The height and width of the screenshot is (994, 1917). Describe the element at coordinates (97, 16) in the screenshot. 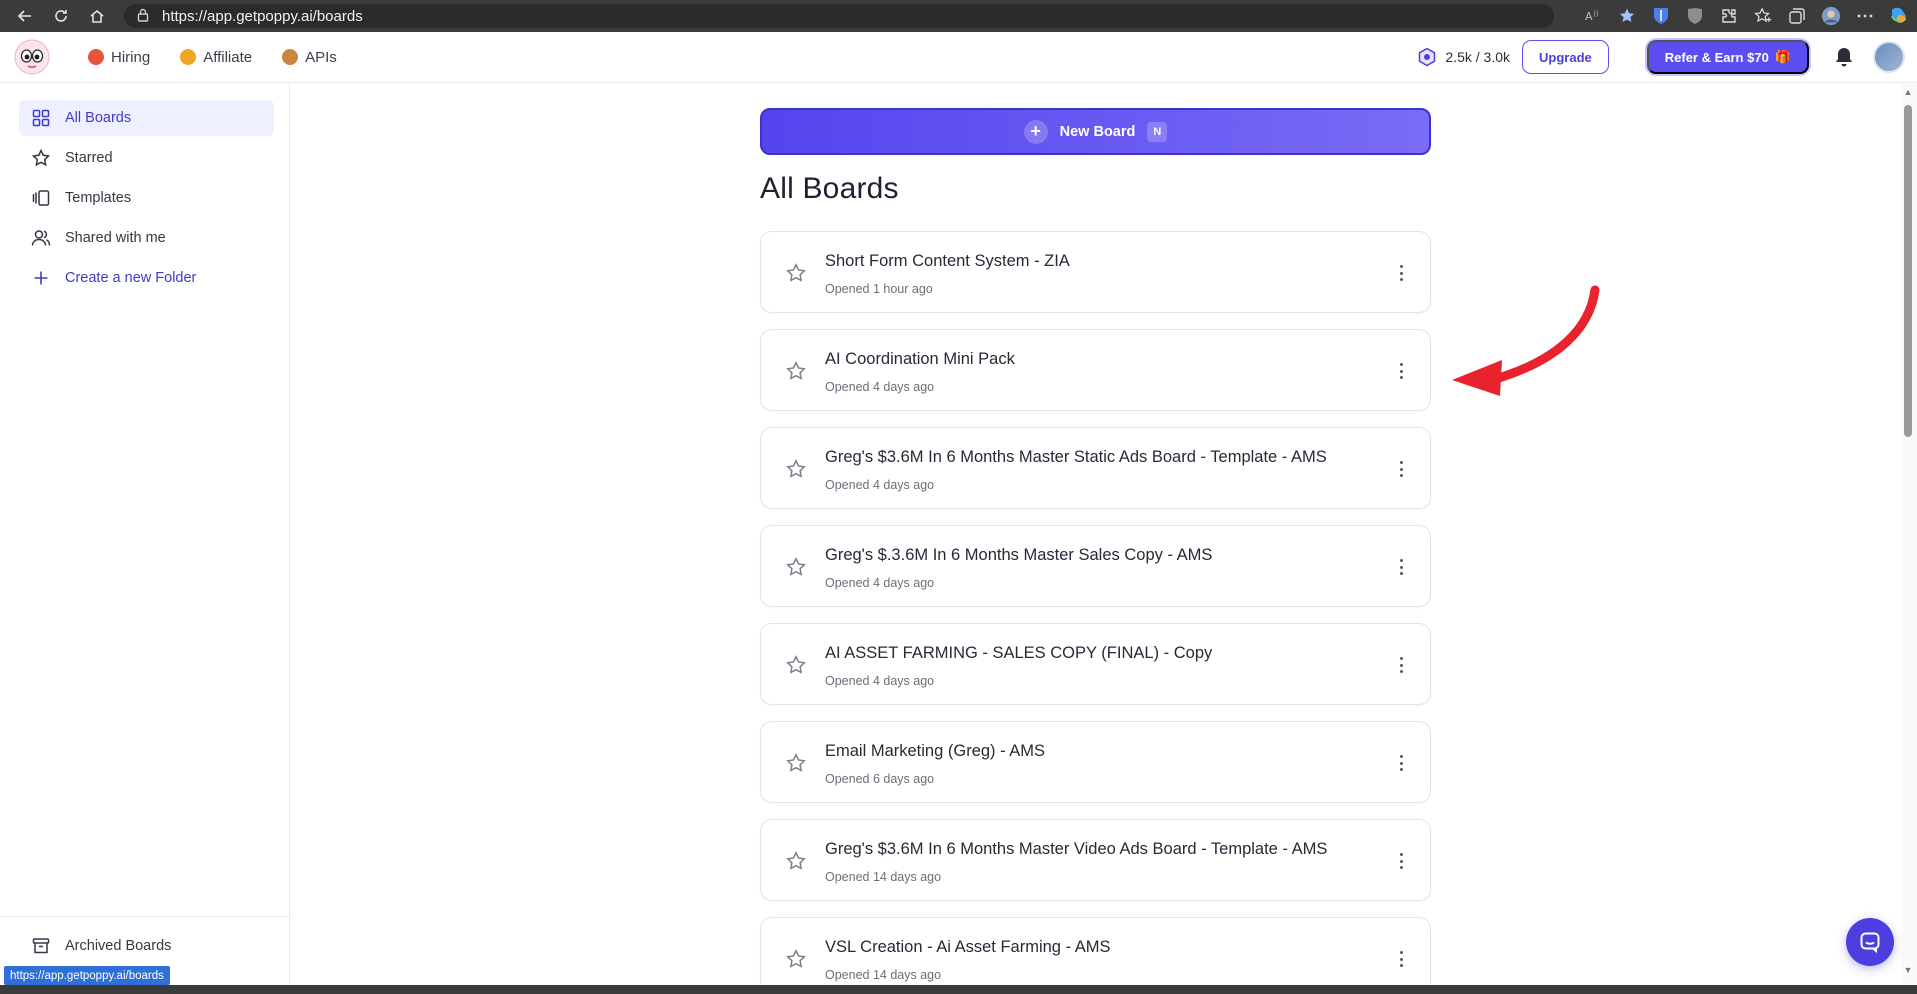

I see `home-icon` at that location.